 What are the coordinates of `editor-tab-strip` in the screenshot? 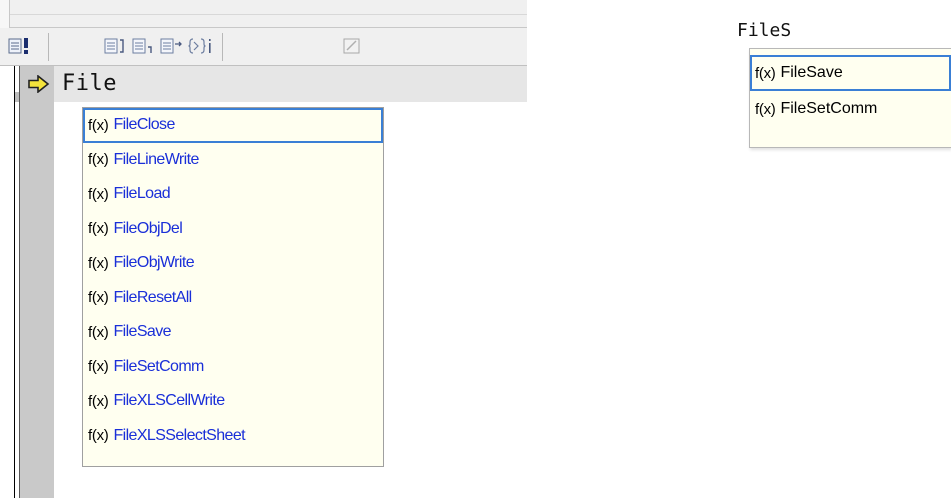 It's located at (263, 14).